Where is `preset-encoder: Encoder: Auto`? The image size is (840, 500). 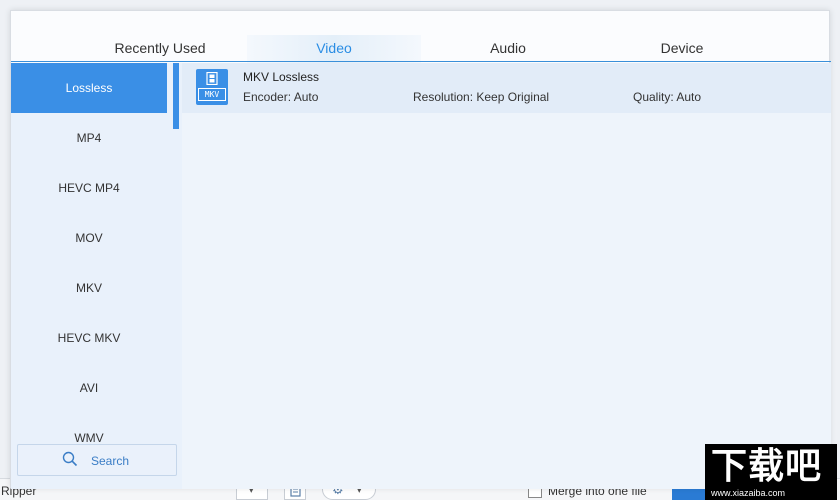
preset-encoder: Encoder: Auto is located at coordinates (281, 97).